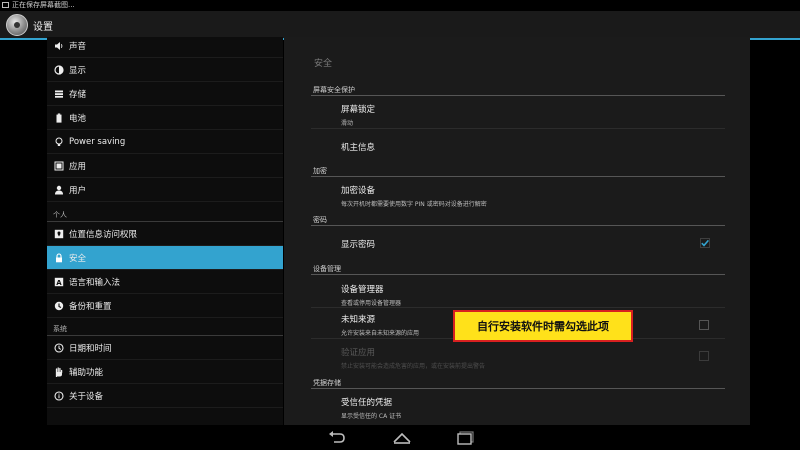  I want to click on pref-title: 验证应用, so click(358, 353).